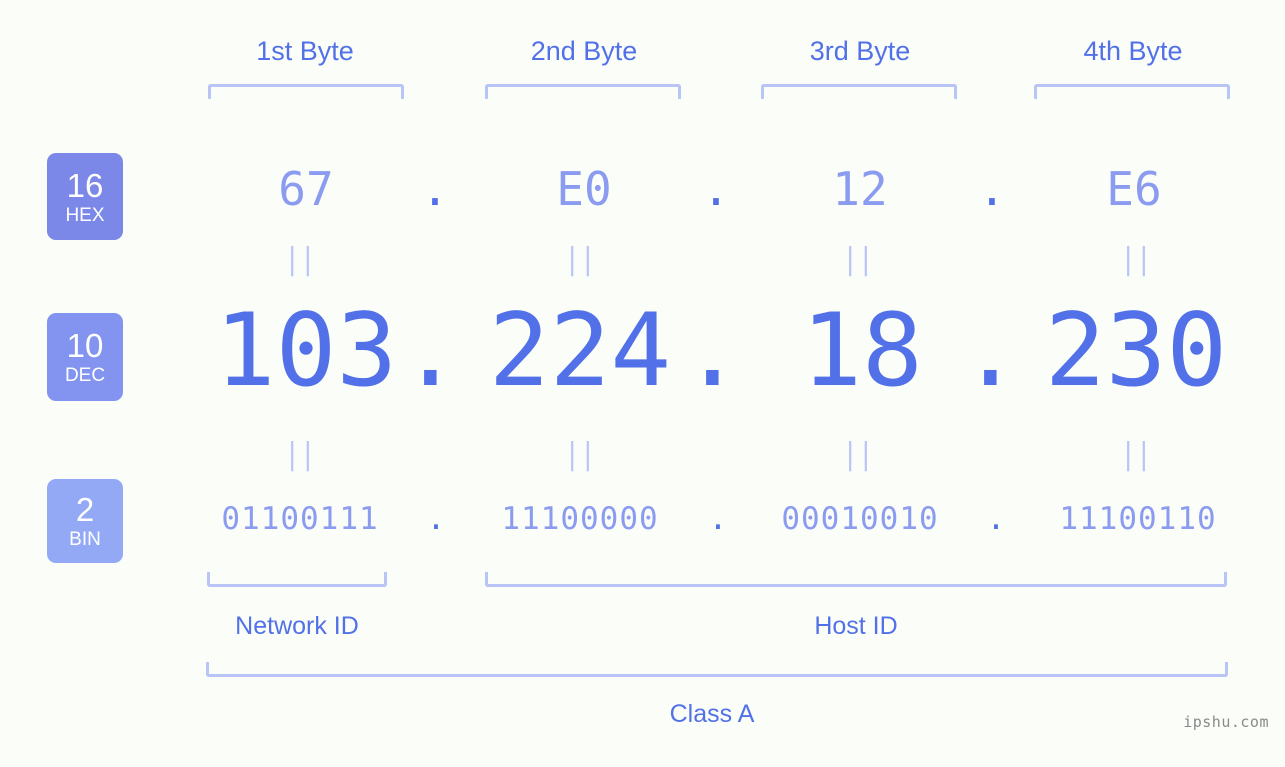 The height and width of the screenshot is (767, 1285). Describe the element at coordinates (1134, 189) in the screenshot. I see `hex-value-byte-4: E6` at that location.